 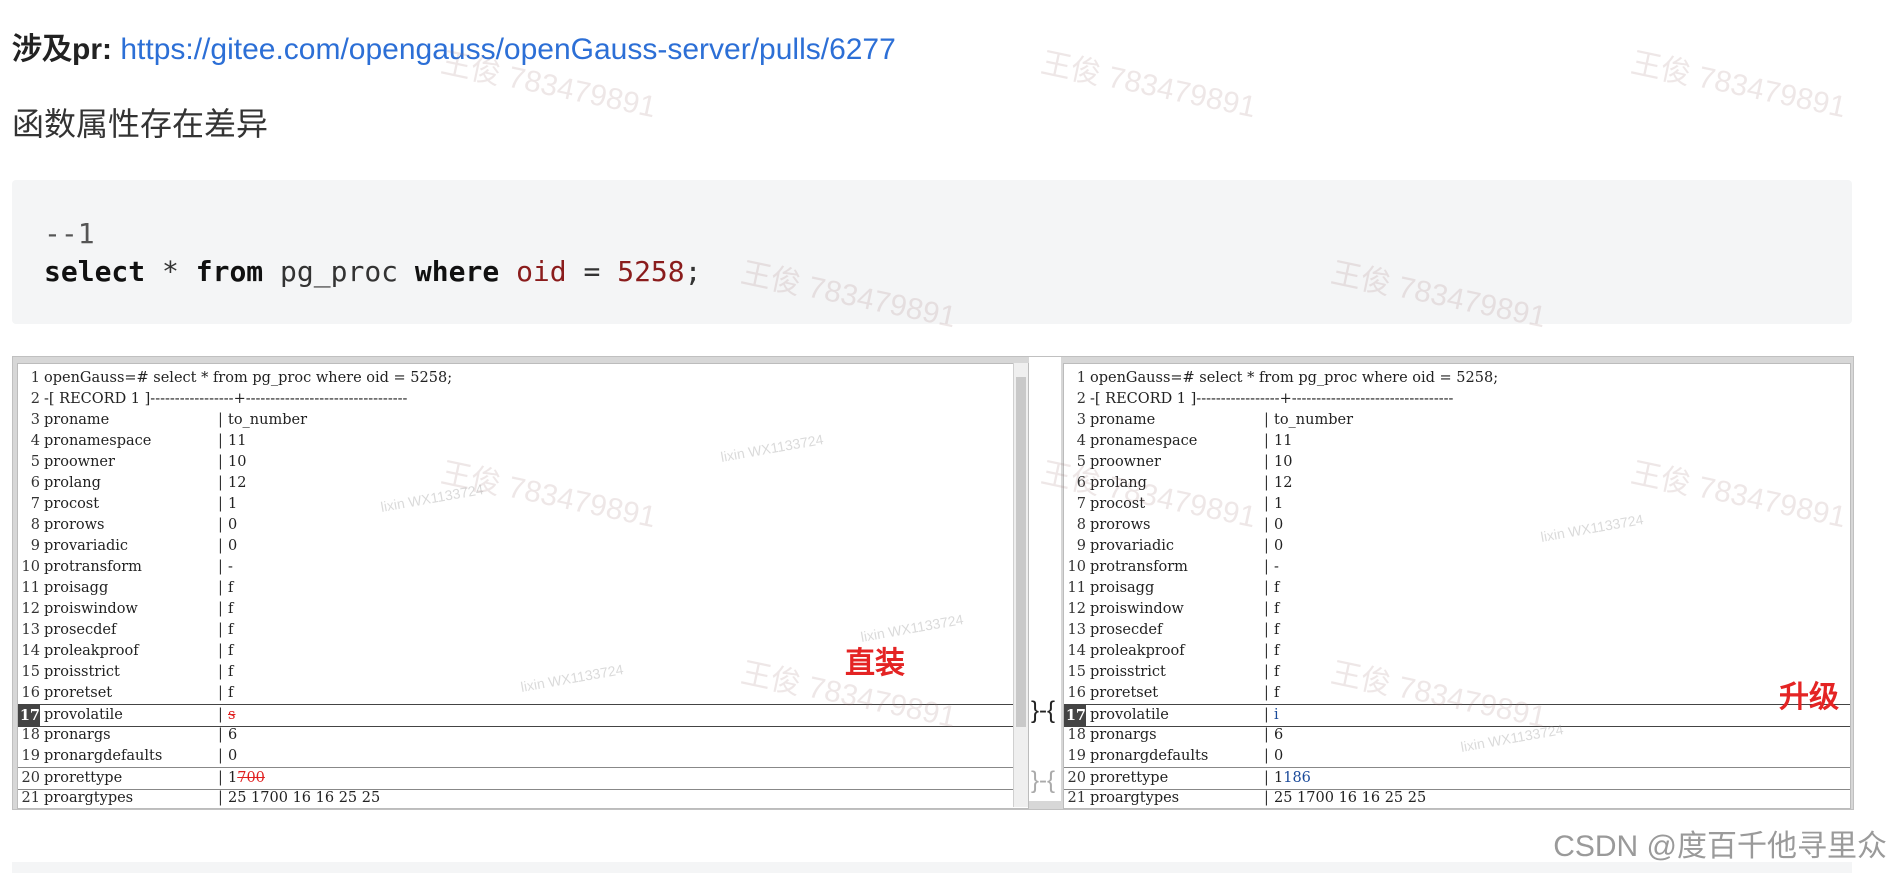 I want to click on column-name: proargtypes, so click(x=89, y=798).